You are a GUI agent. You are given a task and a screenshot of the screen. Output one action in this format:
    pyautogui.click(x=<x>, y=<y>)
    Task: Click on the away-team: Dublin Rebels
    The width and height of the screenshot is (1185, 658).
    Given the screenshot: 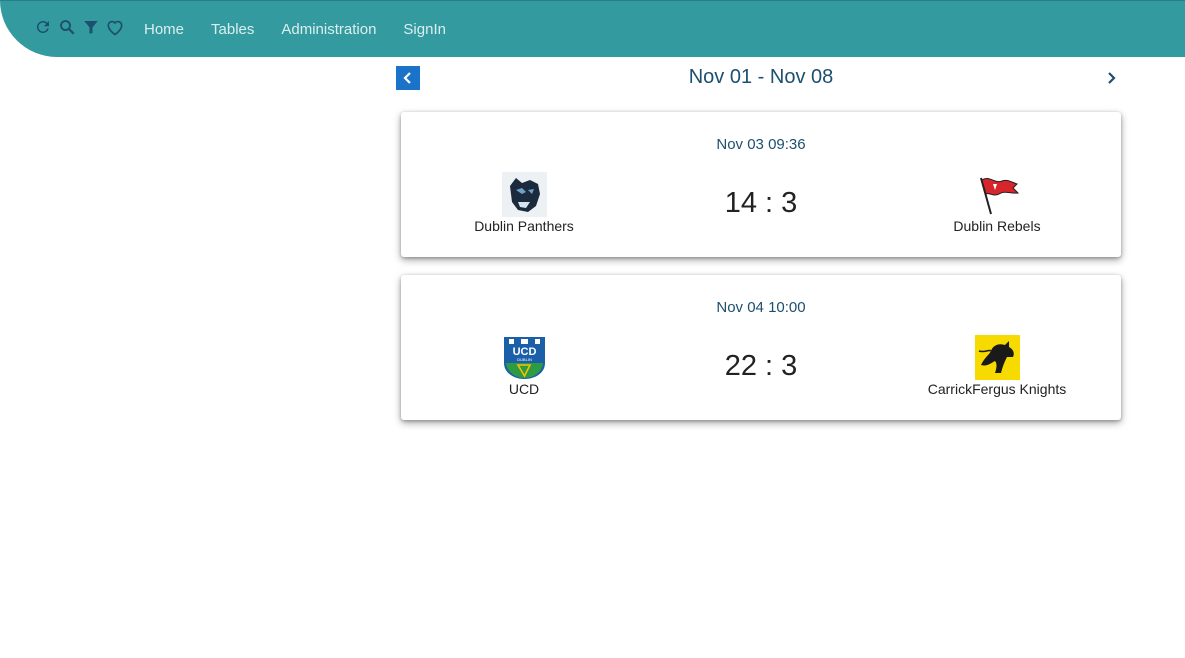 What is the action you would take?
    pyautogui.click(x=997, y=203)
    